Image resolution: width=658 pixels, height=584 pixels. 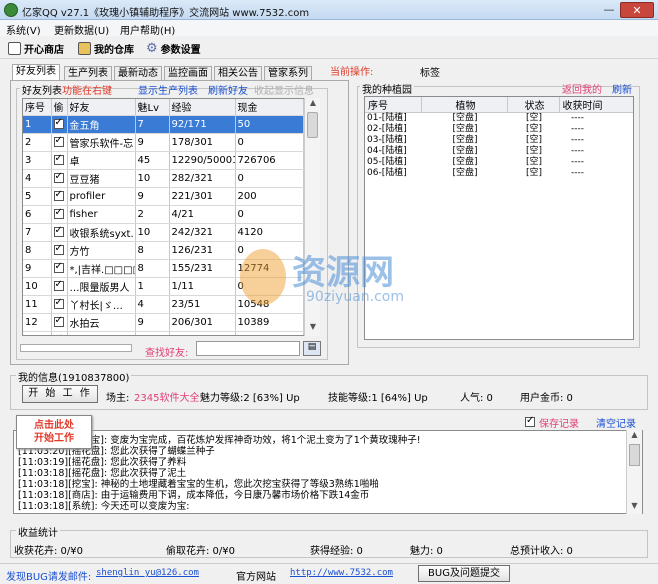 I want to click on log-line: [11:03:18][系统]: 今天还可以变废为宝:, so click(x=104, y=506).